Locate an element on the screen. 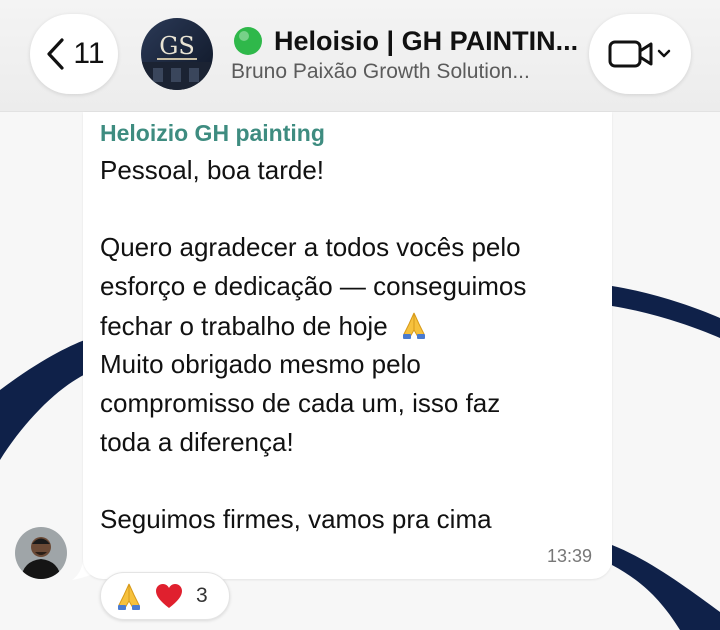  avatar-photo-icon is located at coordinates (41, 553).